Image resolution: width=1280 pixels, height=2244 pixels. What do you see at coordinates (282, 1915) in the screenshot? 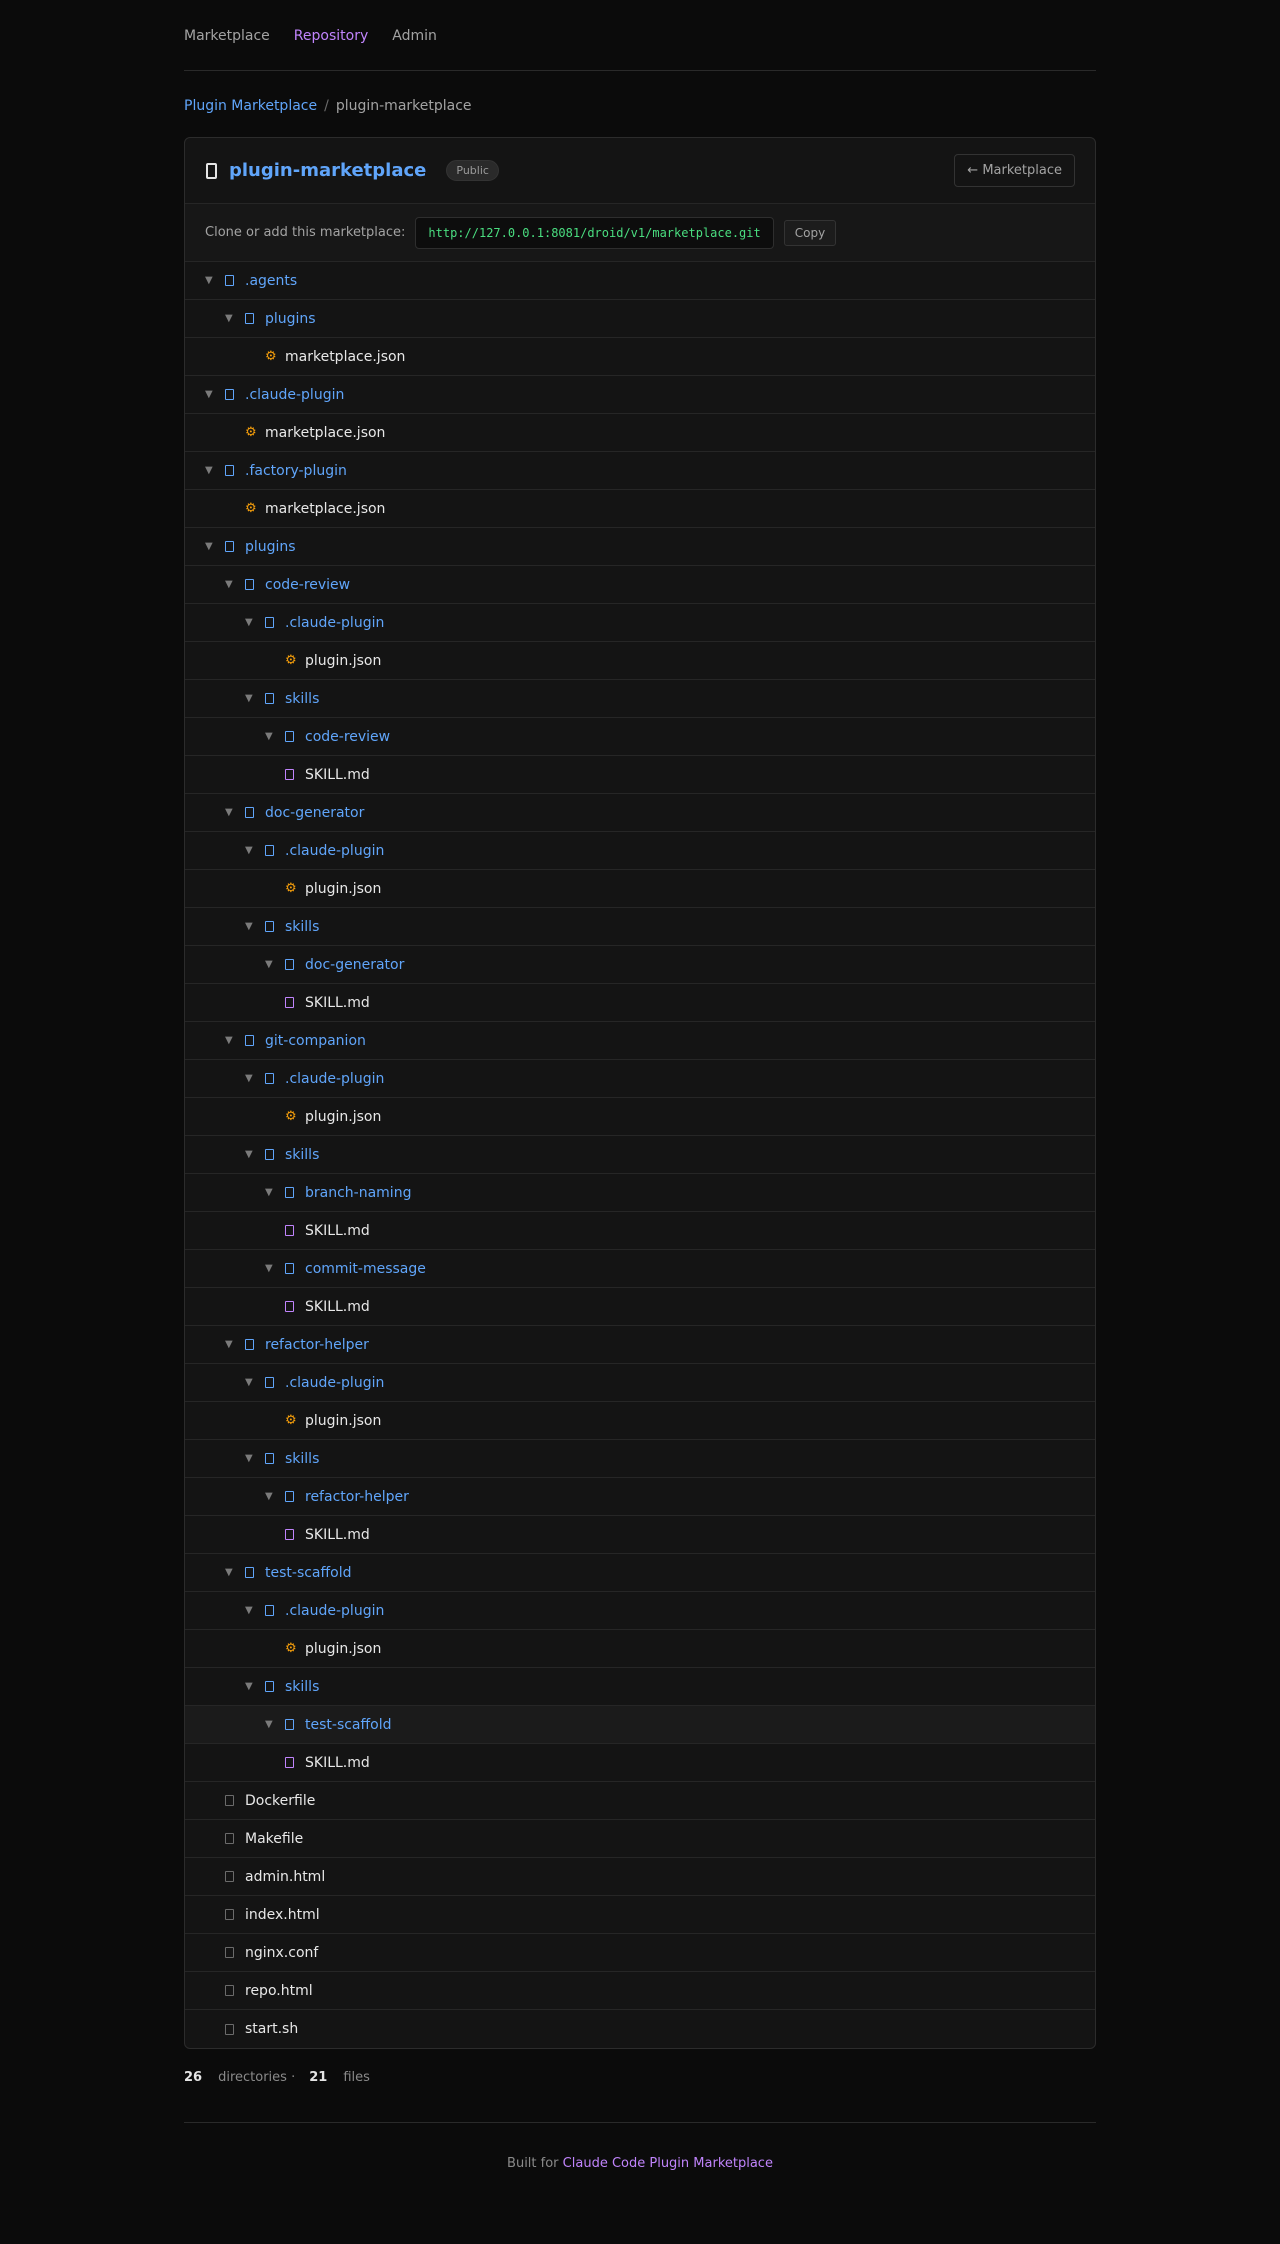
I see `tree-item-name: index.html` at bounding box center [282, 1915].